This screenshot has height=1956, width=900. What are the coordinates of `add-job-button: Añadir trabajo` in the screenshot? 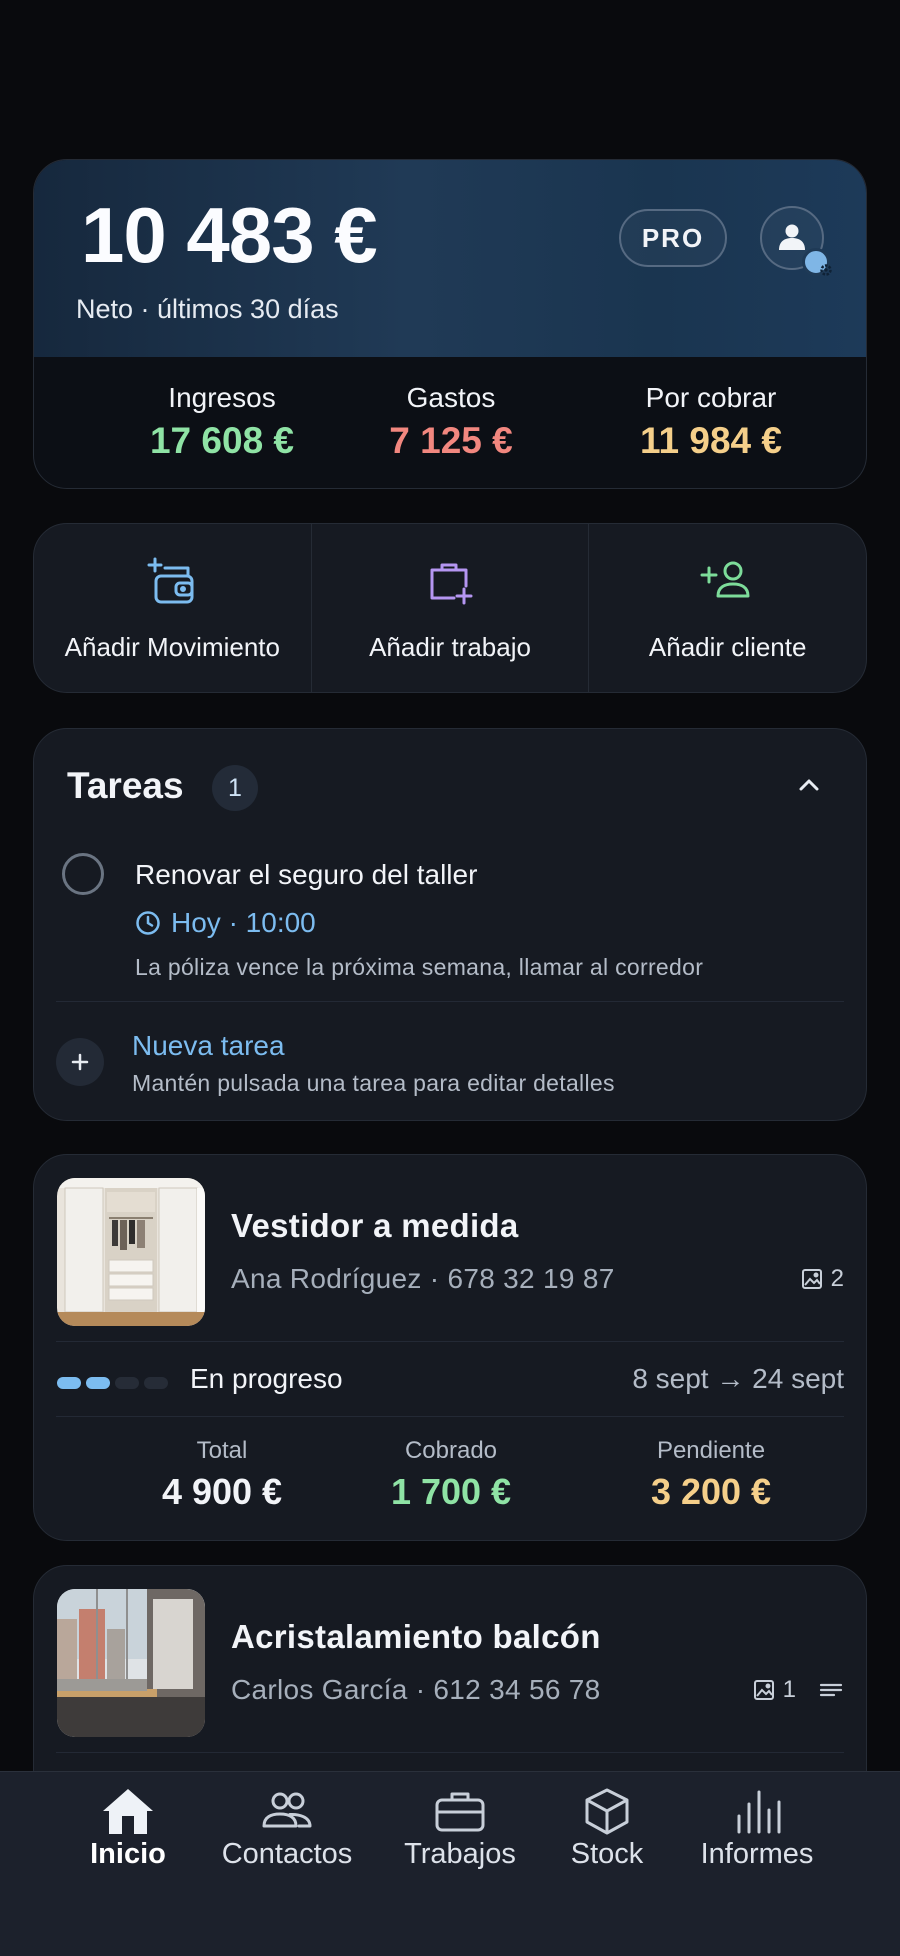 It's located at (451, 608).